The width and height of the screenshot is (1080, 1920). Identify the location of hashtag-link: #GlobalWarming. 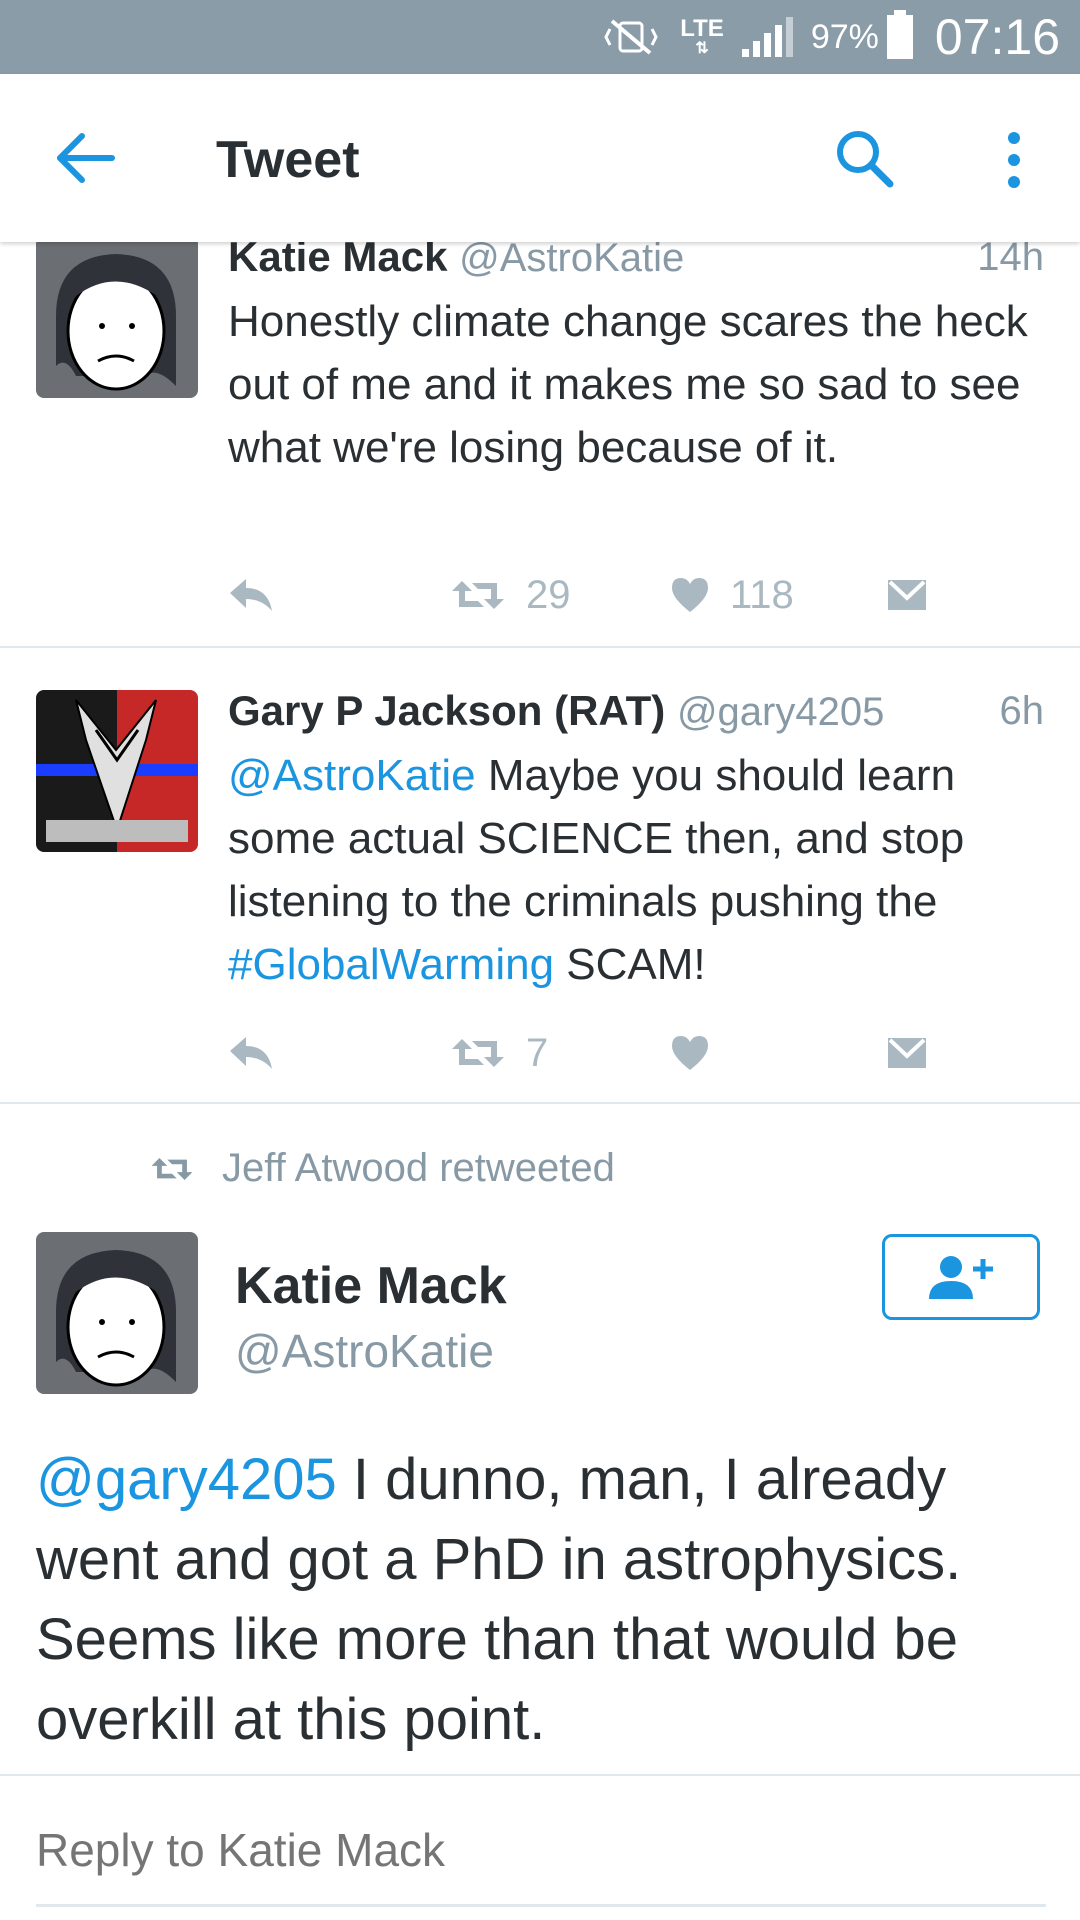
(391, 964).